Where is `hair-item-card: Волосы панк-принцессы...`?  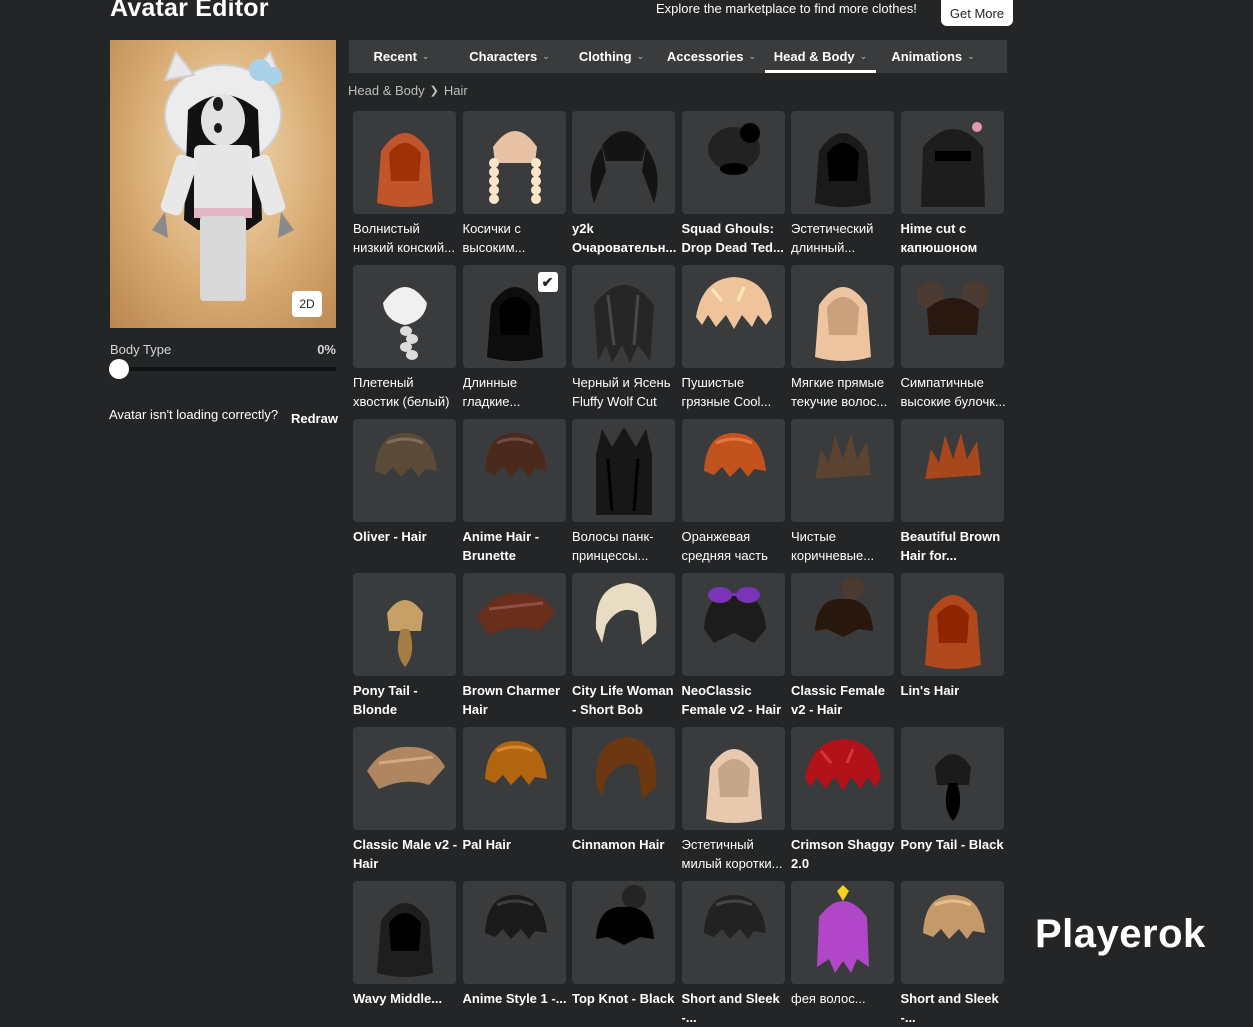
hair-item-card: Волосы панк-принцессы... is located at coordinates (623, 492).